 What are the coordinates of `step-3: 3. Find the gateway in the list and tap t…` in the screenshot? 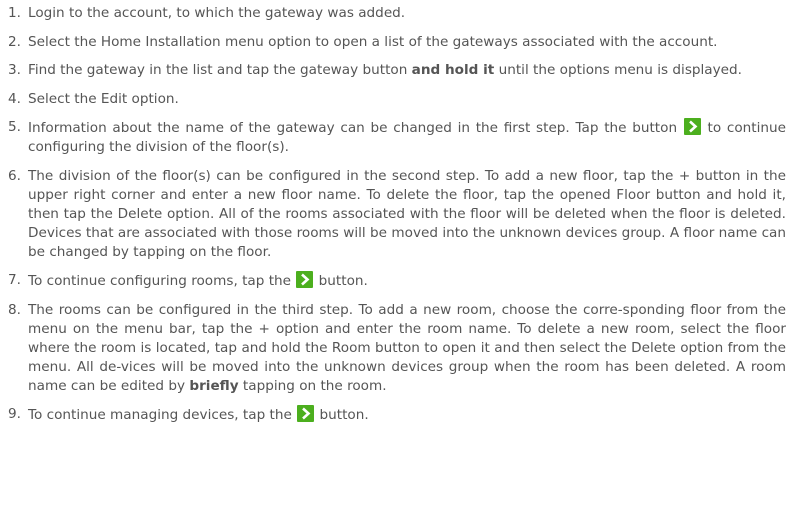 It's located at (396, 70).